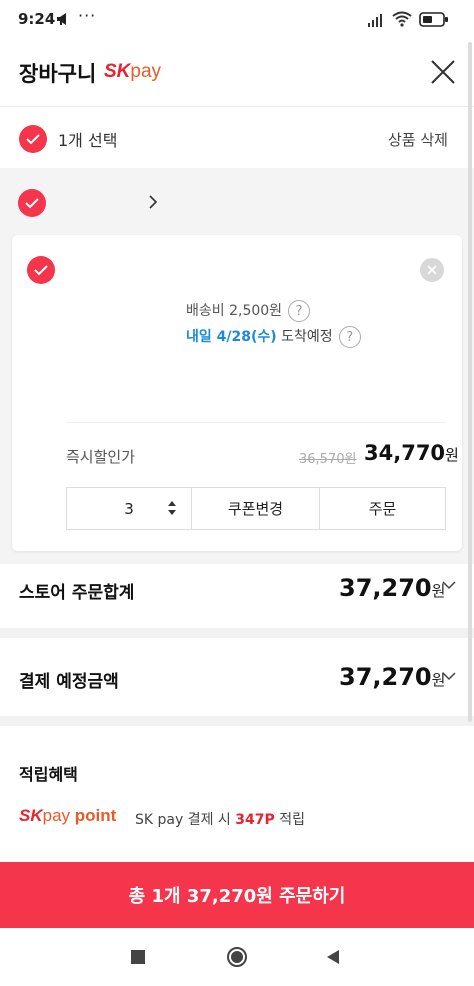  I want to click on store-checkbox, so click(32, 203).